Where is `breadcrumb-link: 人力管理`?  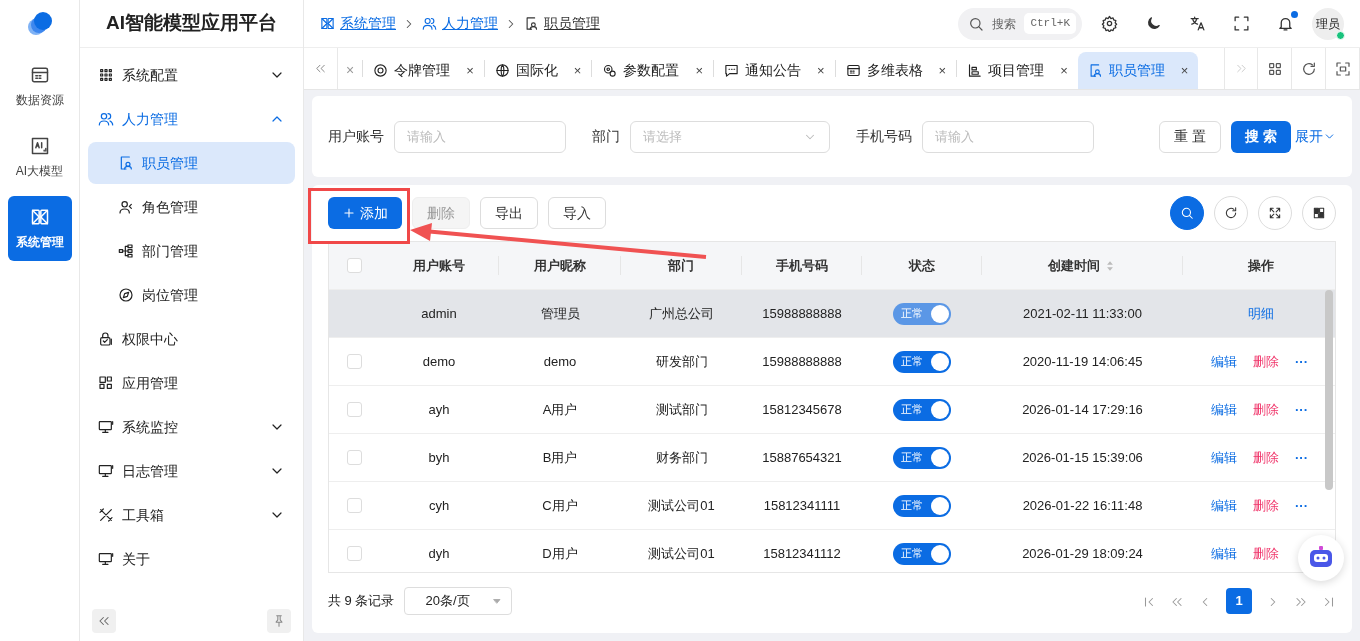 breadcrumb-link: 人力管理 is located at coordinates (460, 23).